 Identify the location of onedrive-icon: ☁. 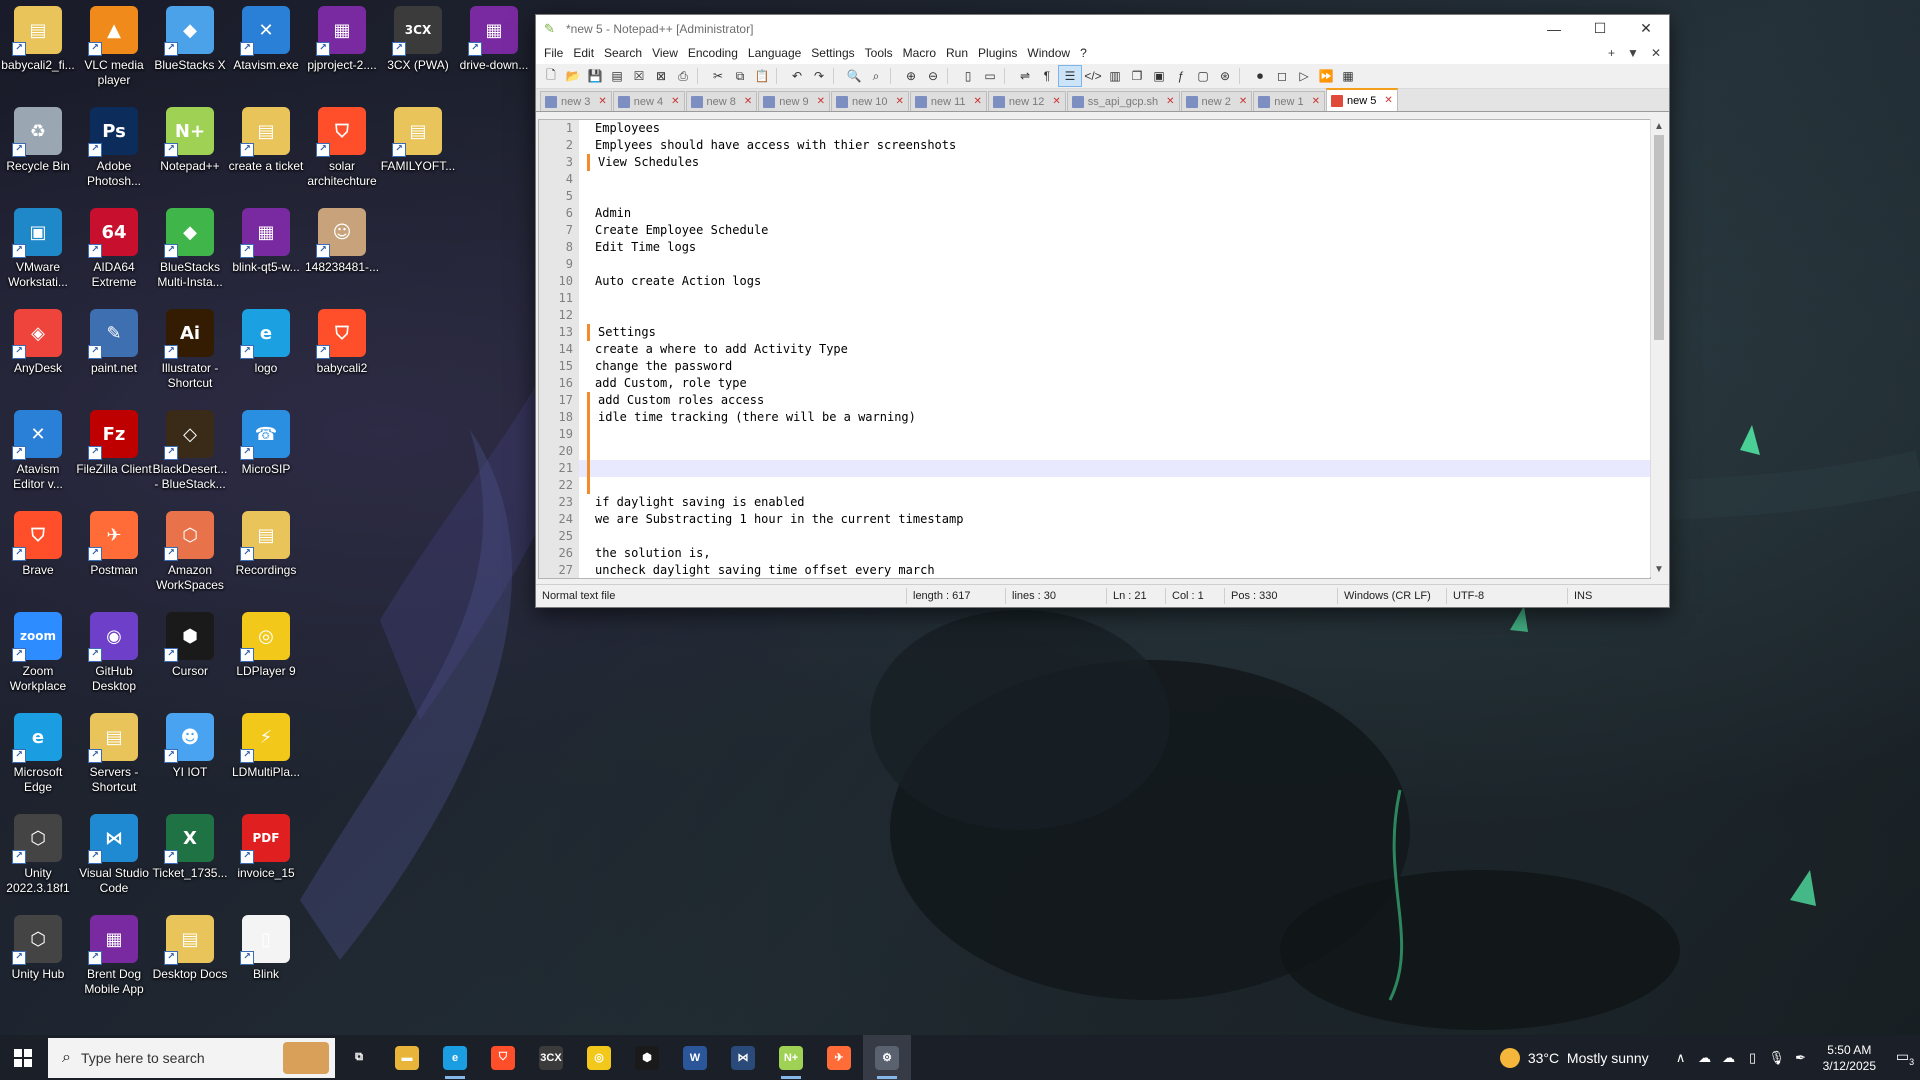
(1705, 1058).